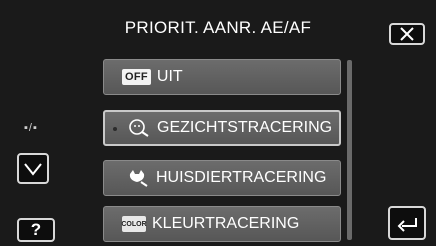 Image resolution: width=436 pixels, height=246 pixels. I want to click on off-badge-icon: OFF, so click(136, 77).